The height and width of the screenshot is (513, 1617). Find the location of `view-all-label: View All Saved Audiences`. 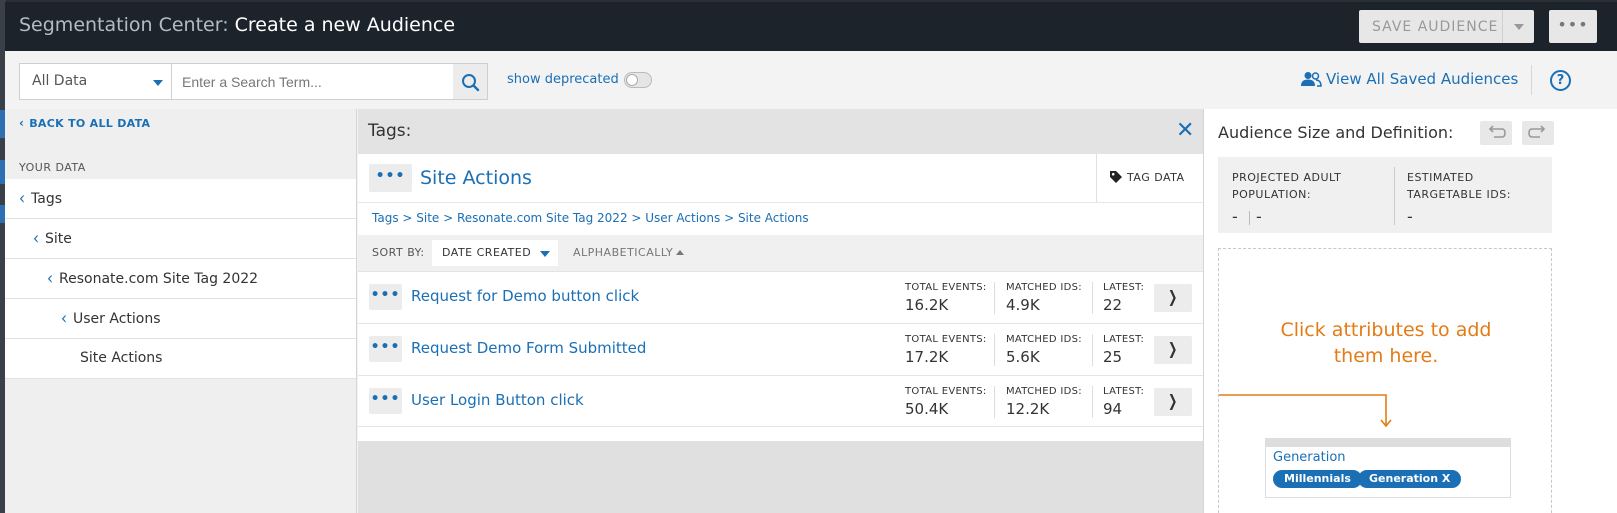

view-all-label: View All Saved Audiences is located at coordinates (1422, 79).